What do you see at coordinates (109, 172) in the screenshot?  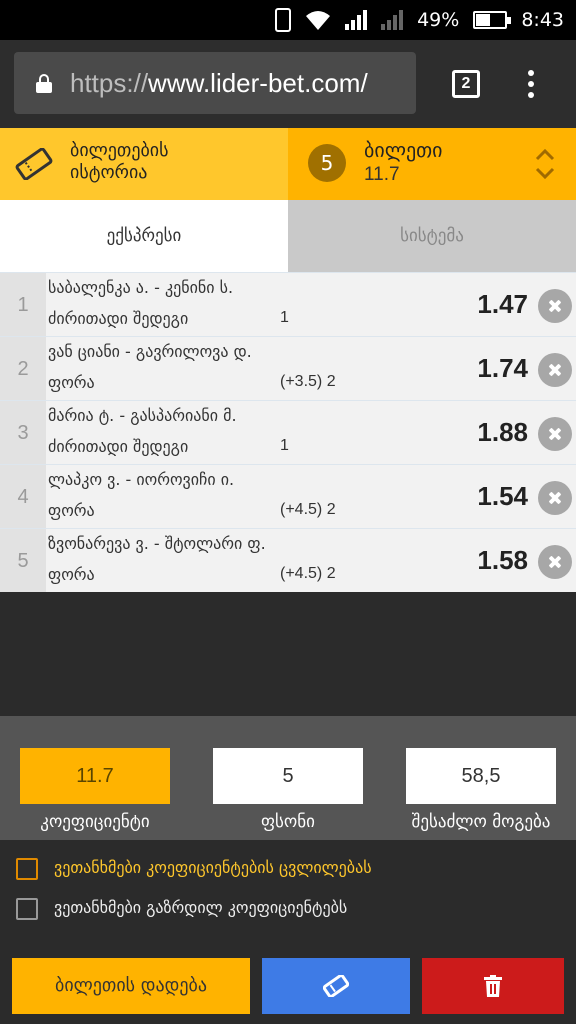 I see `ticket-history-label-line2: ისტორია` at bounding box center [109, 172].